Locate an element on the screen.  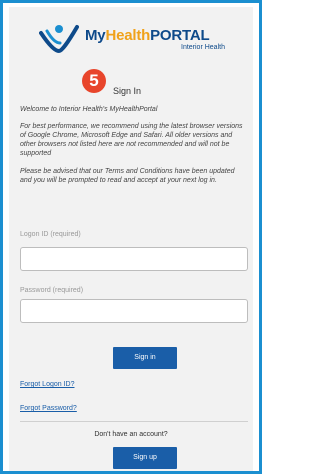
myhealthportal-logo: MyHealthPORTAL Interior Health is located at coordinates (139, 41).